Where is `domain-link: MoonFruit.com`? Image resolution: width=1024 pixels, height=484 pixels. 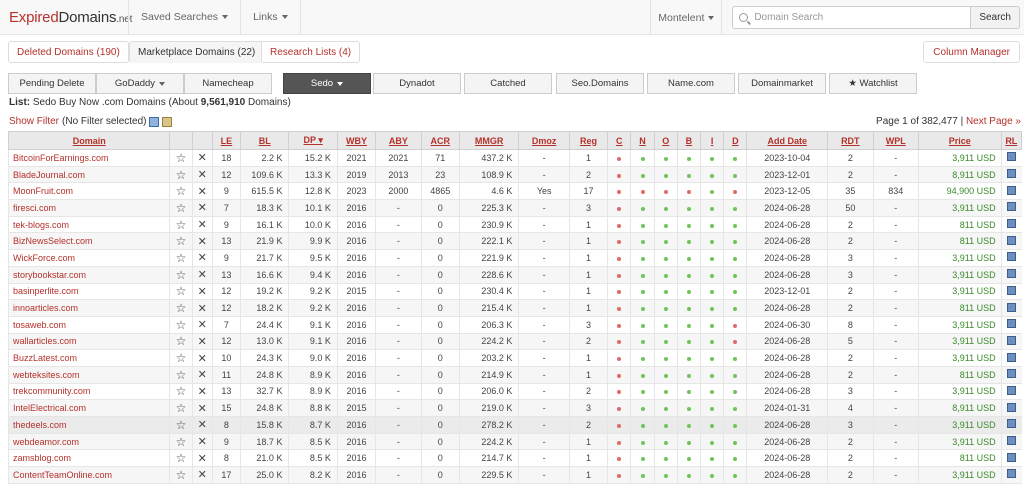
domain-link: MoonFruit.com is located at coordinates (88, 191).